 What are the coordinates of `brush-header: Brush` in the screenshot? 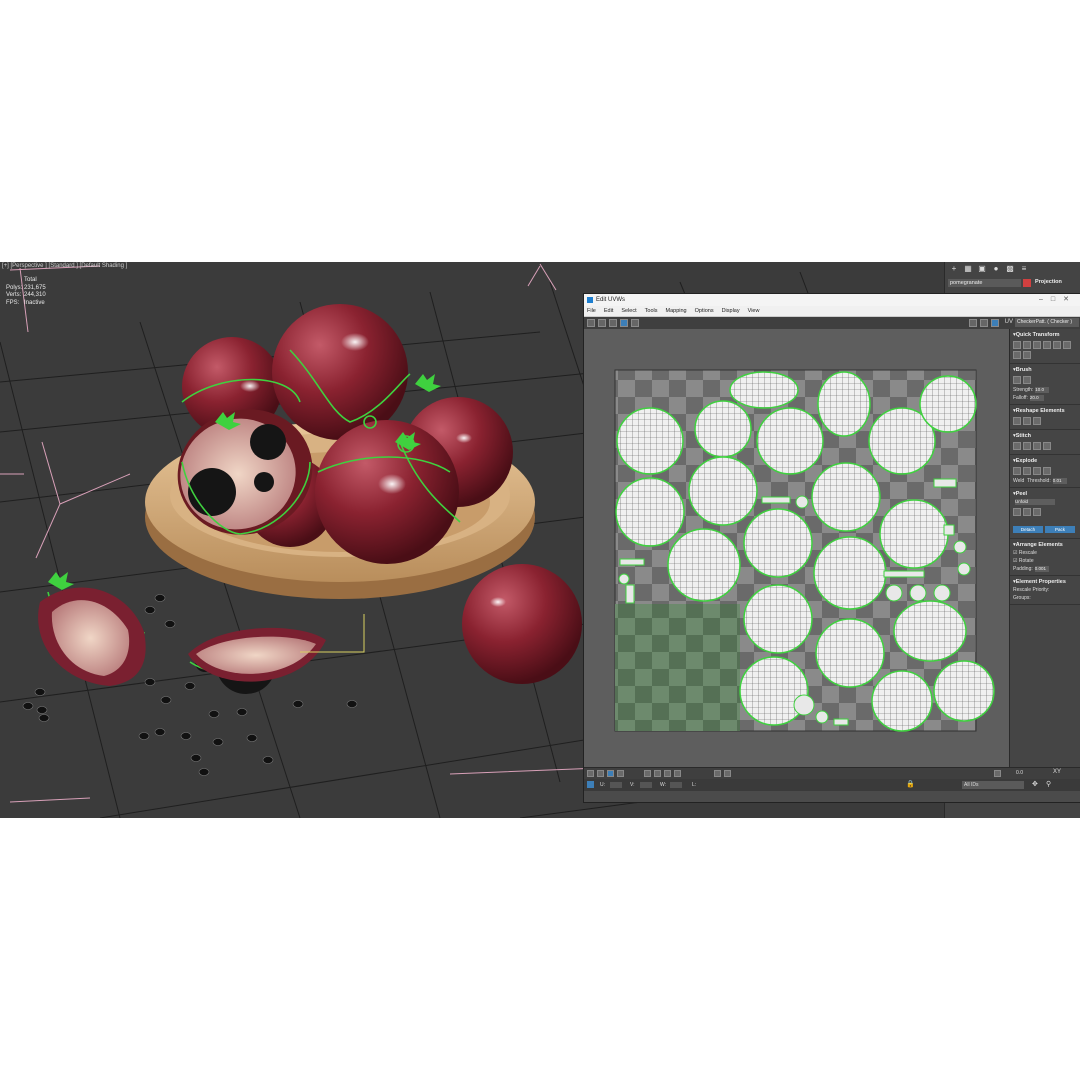 It's located at (1046, 370).